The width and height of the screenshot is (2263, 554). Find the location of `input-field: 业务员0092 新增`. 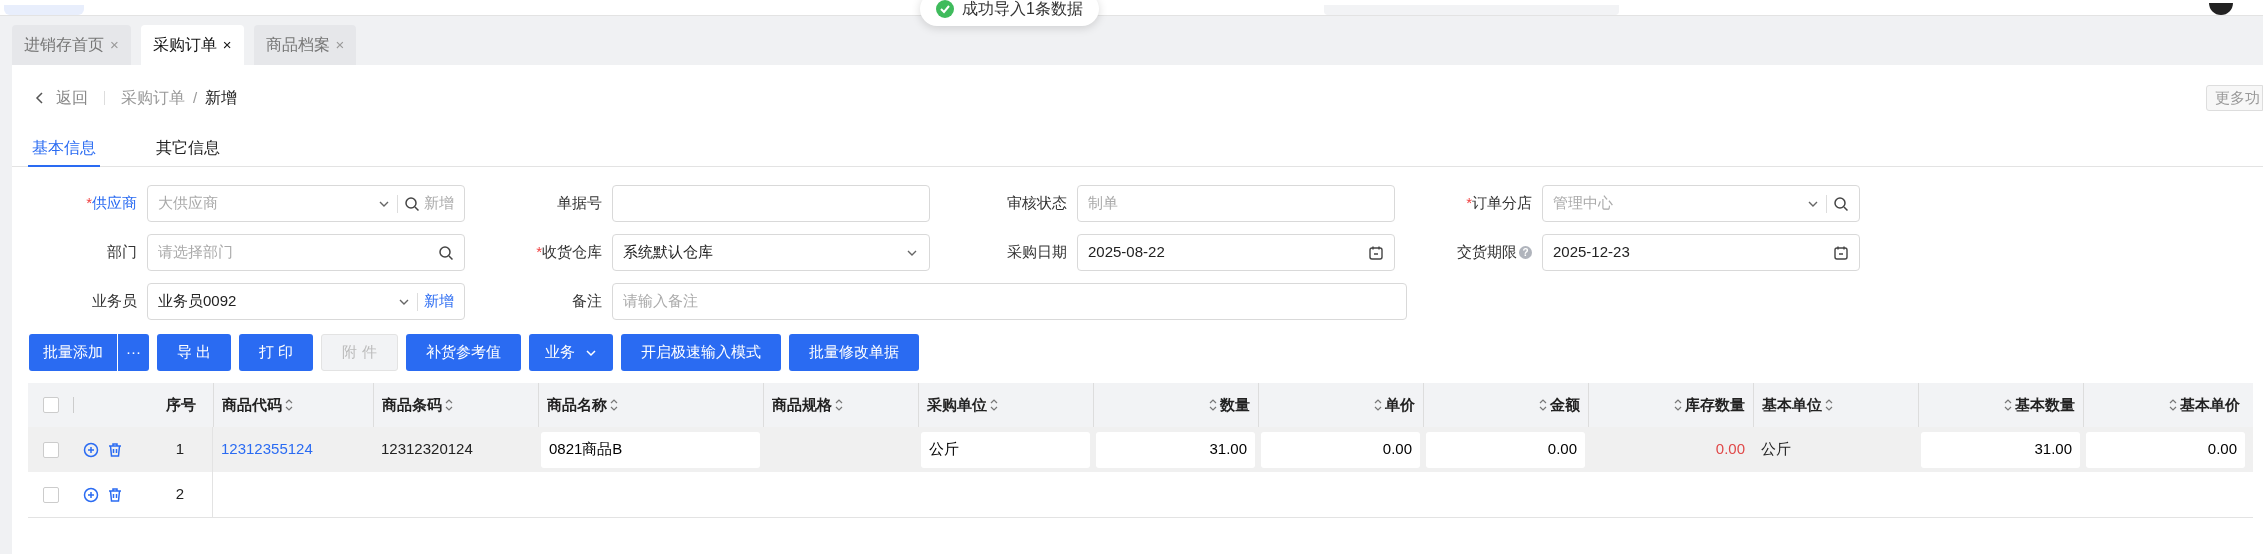

input-field: 业务员0092 新增 is located at coordinates (306, 301).